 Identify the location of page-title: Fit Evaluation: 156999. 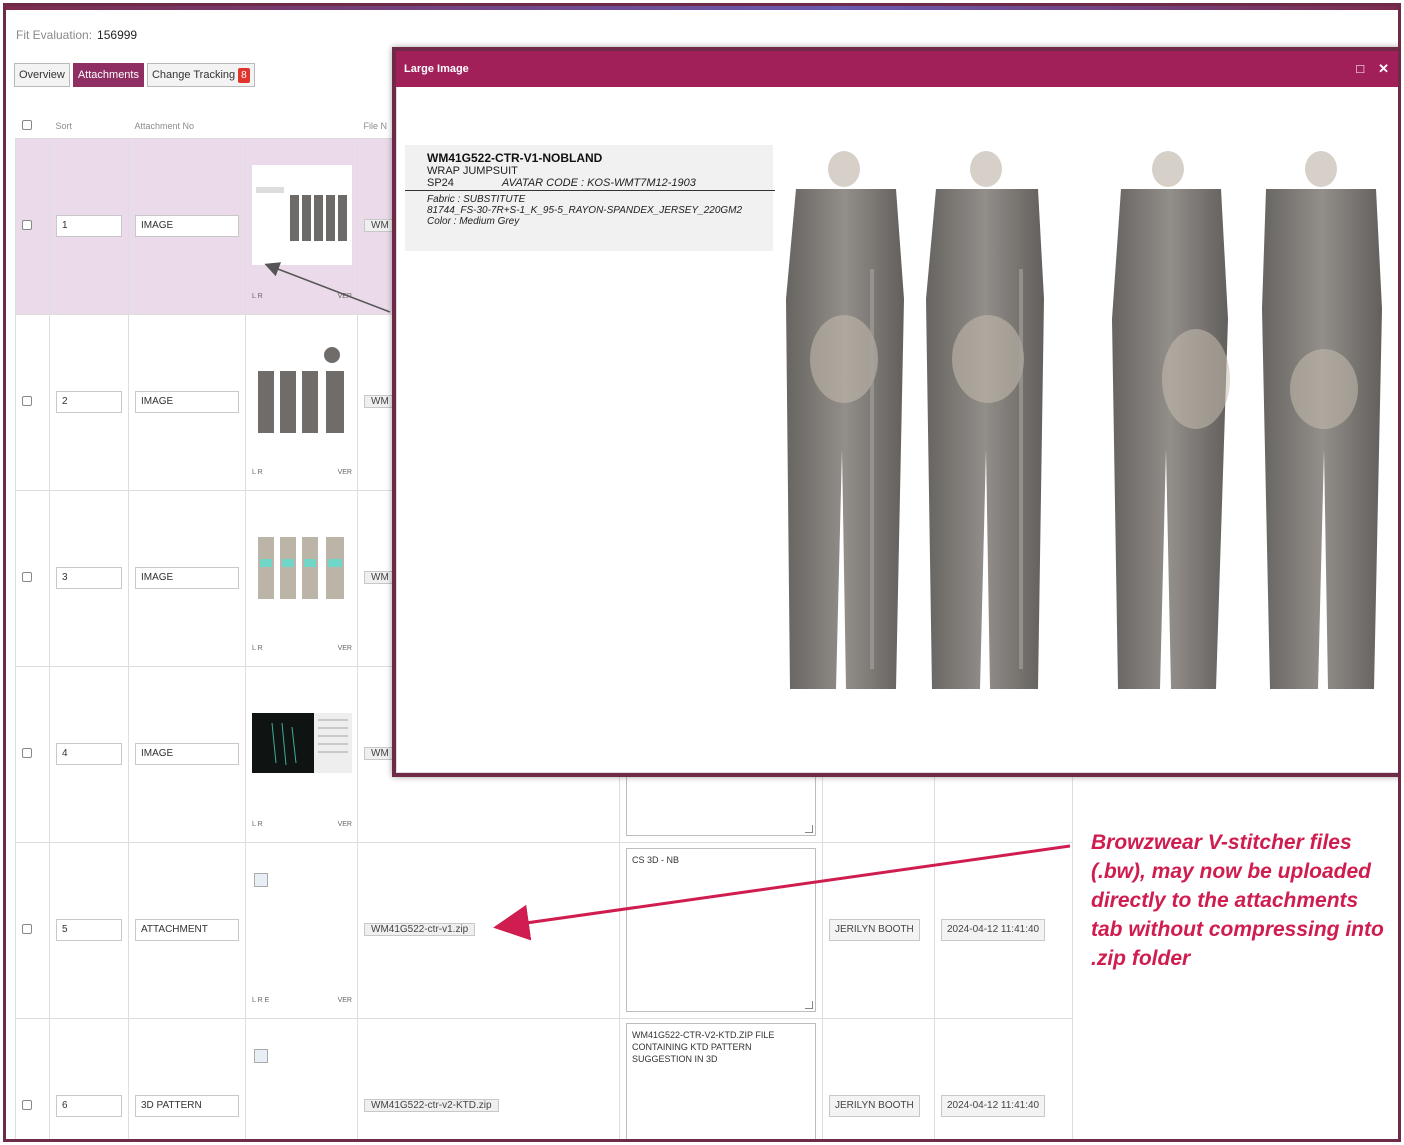
(76, 35).